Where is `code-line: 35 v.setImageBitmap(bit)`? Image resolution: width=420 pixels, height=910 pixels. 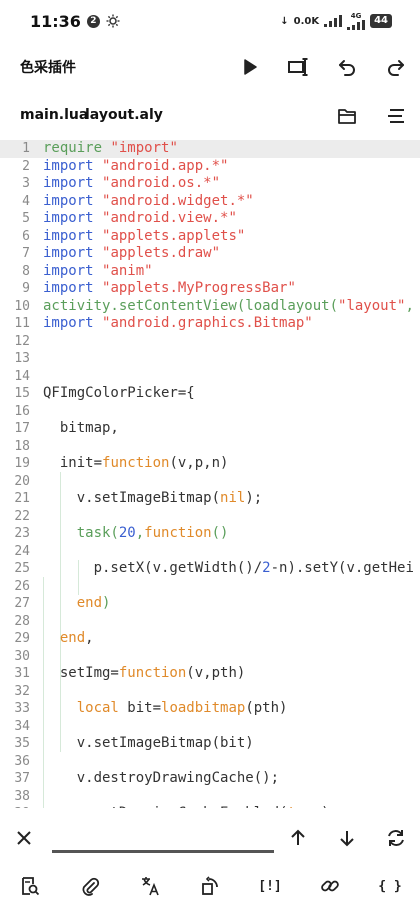 code-line: 35 v.setImageBitmap(bit) is located at coordinates (210, 744).